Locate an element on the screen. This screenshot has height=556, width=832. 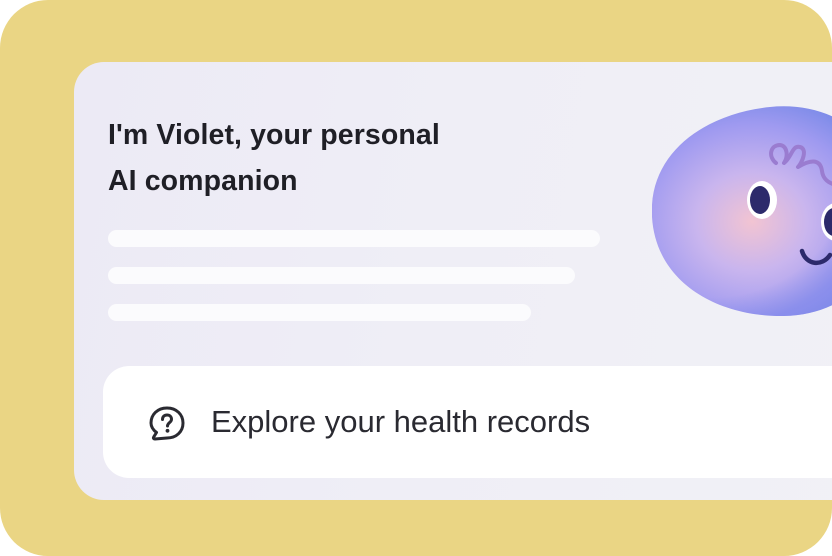
avatar-left-eye is located at coordinates (762, 200).